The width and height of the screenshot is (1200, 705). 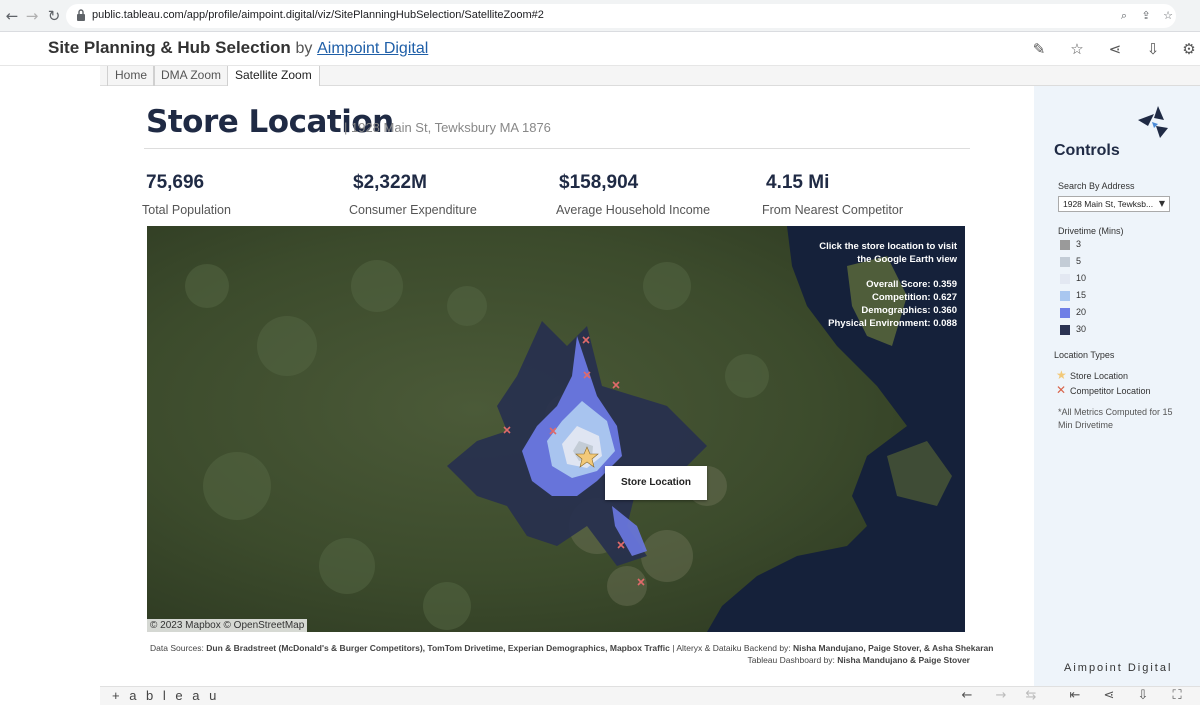 I want to click on zoom-icon: ⌕, so click(x=1124, y=16).